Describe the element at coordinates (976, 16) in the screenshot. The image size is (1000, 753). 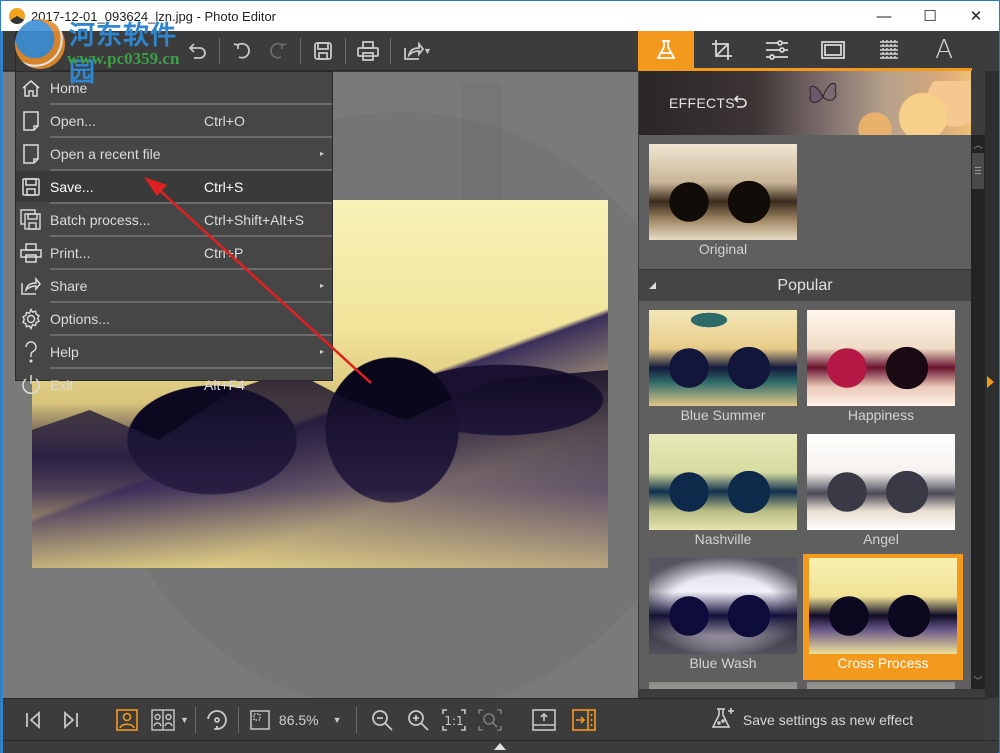
I see `close-button: ✕` at that location.